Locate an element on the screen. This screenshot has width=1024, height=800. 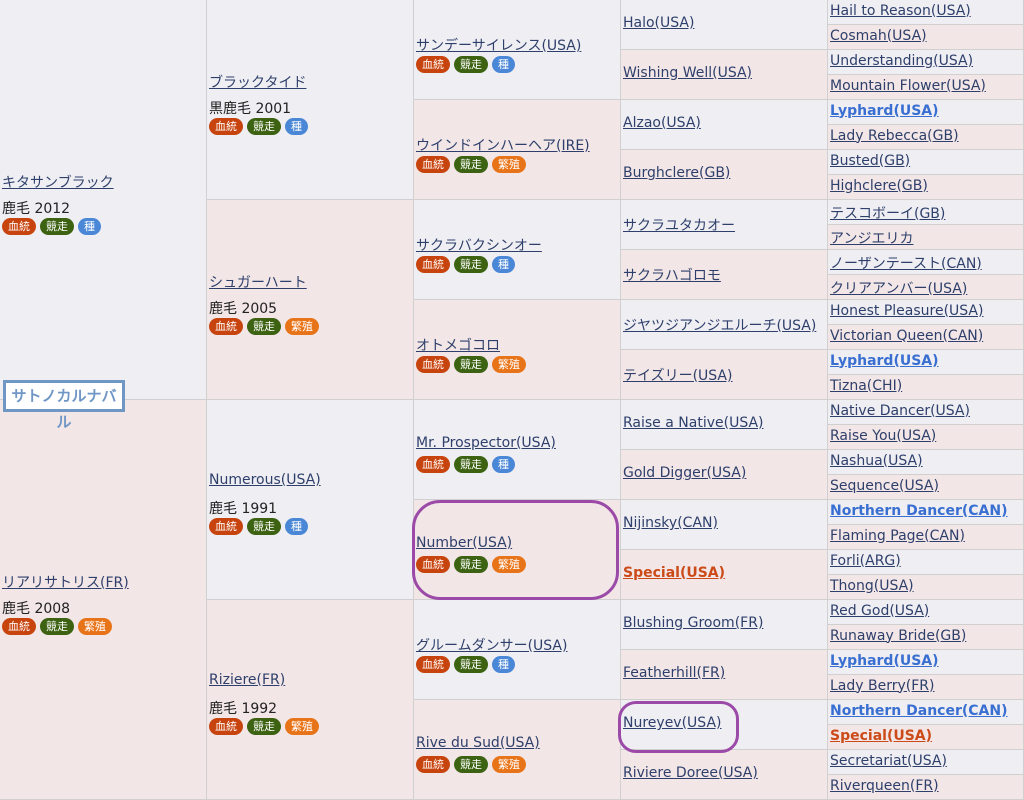
horse-name-link: Gold Digger(USA) is located at coordinates (684, 473).